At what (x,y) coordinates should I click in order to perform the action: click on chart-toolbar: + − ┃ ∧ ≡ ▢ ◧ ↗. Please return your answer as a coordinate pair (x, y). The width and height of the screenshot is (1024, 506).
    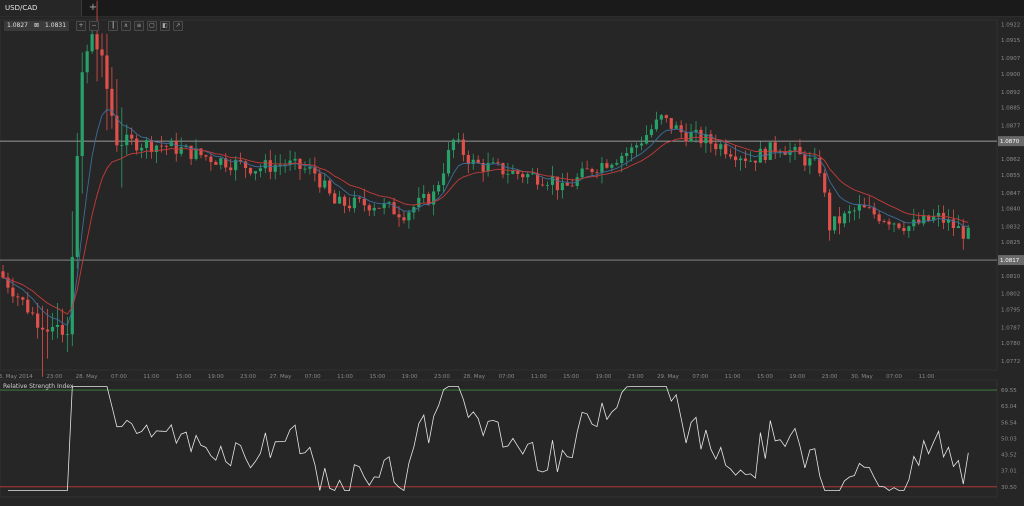
    Looking at the image, I should click on (129, 26).